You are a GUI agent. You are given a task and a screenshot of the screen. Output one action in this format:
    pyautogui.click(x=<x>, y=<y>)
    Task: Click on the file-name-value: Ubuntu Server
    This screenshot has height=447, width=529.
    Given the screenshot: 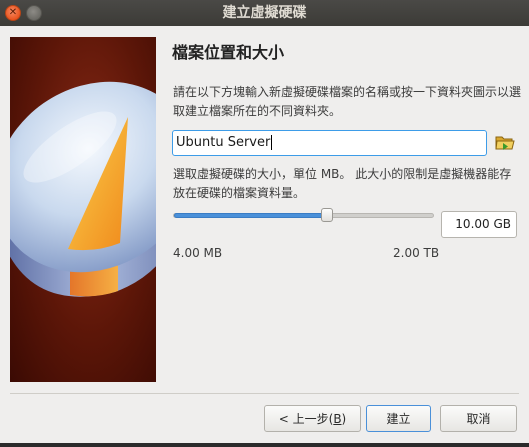 What is the action you would take?
    pyautogui.click(x=223, y=142)
    